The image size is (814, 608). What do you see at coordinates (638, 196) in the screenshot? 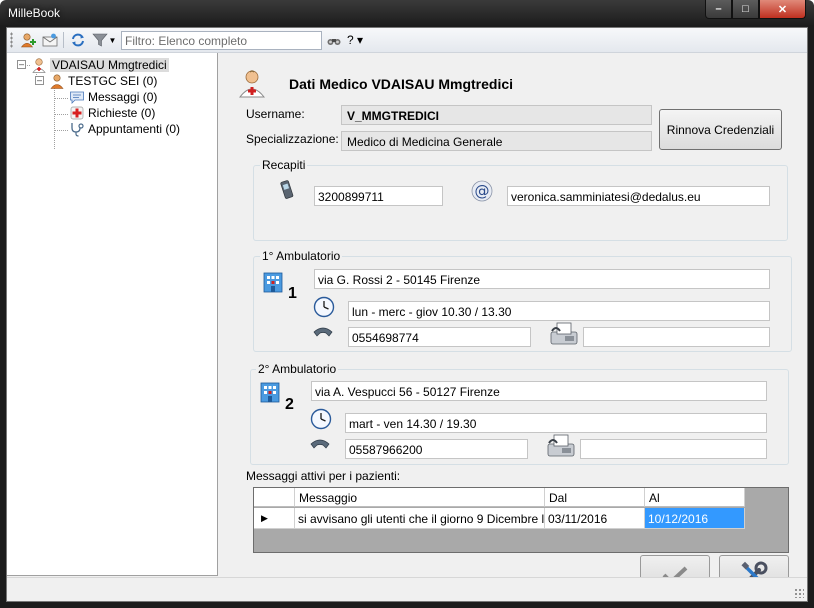
I see `email-field: veronica.samminiatesi@dedalus.eu` at bounding box center [638, 196].